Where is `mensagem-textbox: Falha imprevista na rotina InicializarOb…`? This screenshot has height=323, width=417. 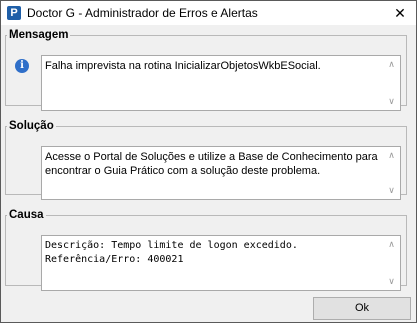 mensagem-textbox: Falha imprevista na rotina InicializarOb… is located at coordinates (221, 83).